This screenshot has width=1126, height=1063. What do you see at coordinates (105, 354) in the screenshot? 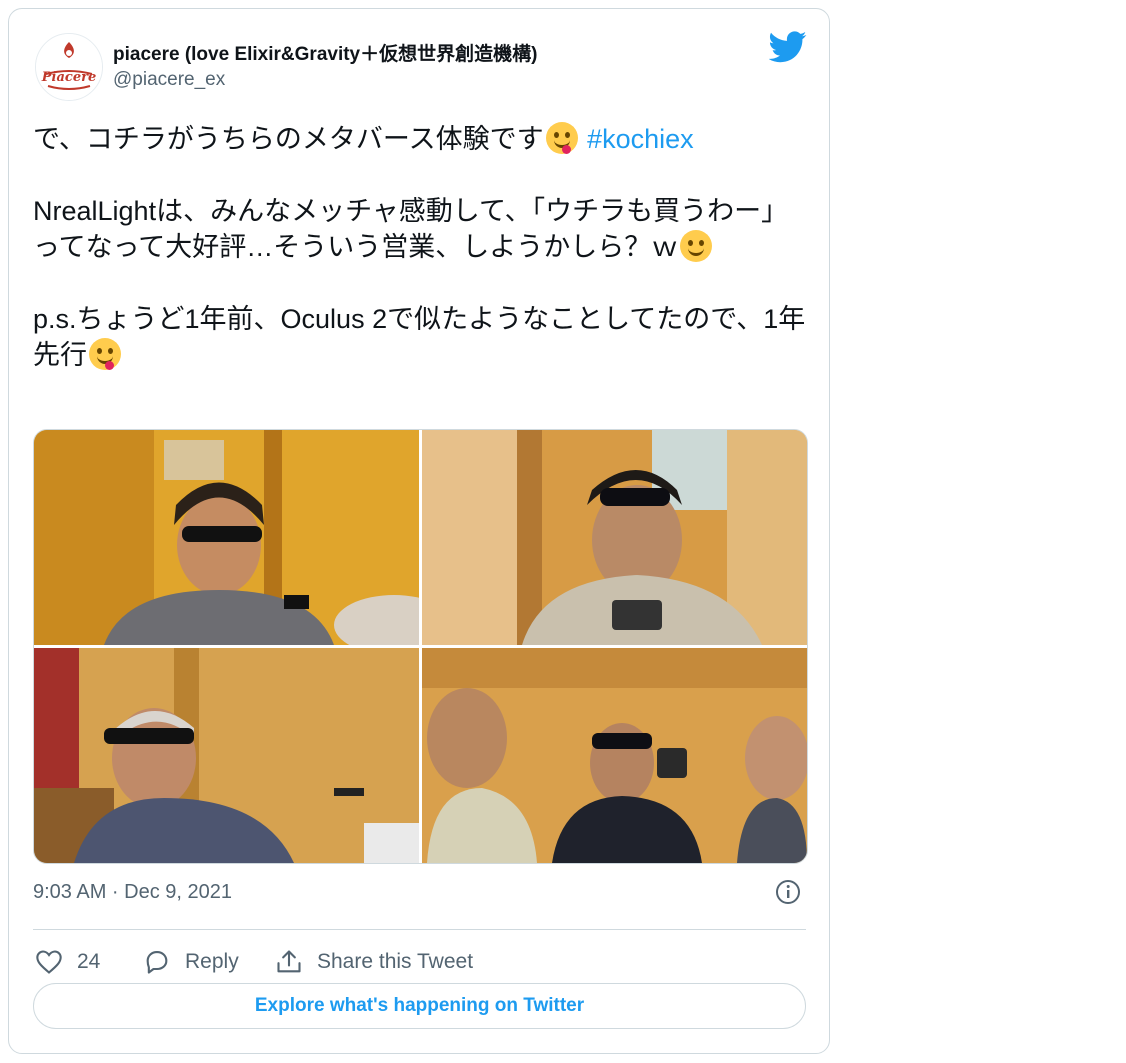
I see `winking-face-with-tongue-emoji-icon` at bounding box center [105, 354].